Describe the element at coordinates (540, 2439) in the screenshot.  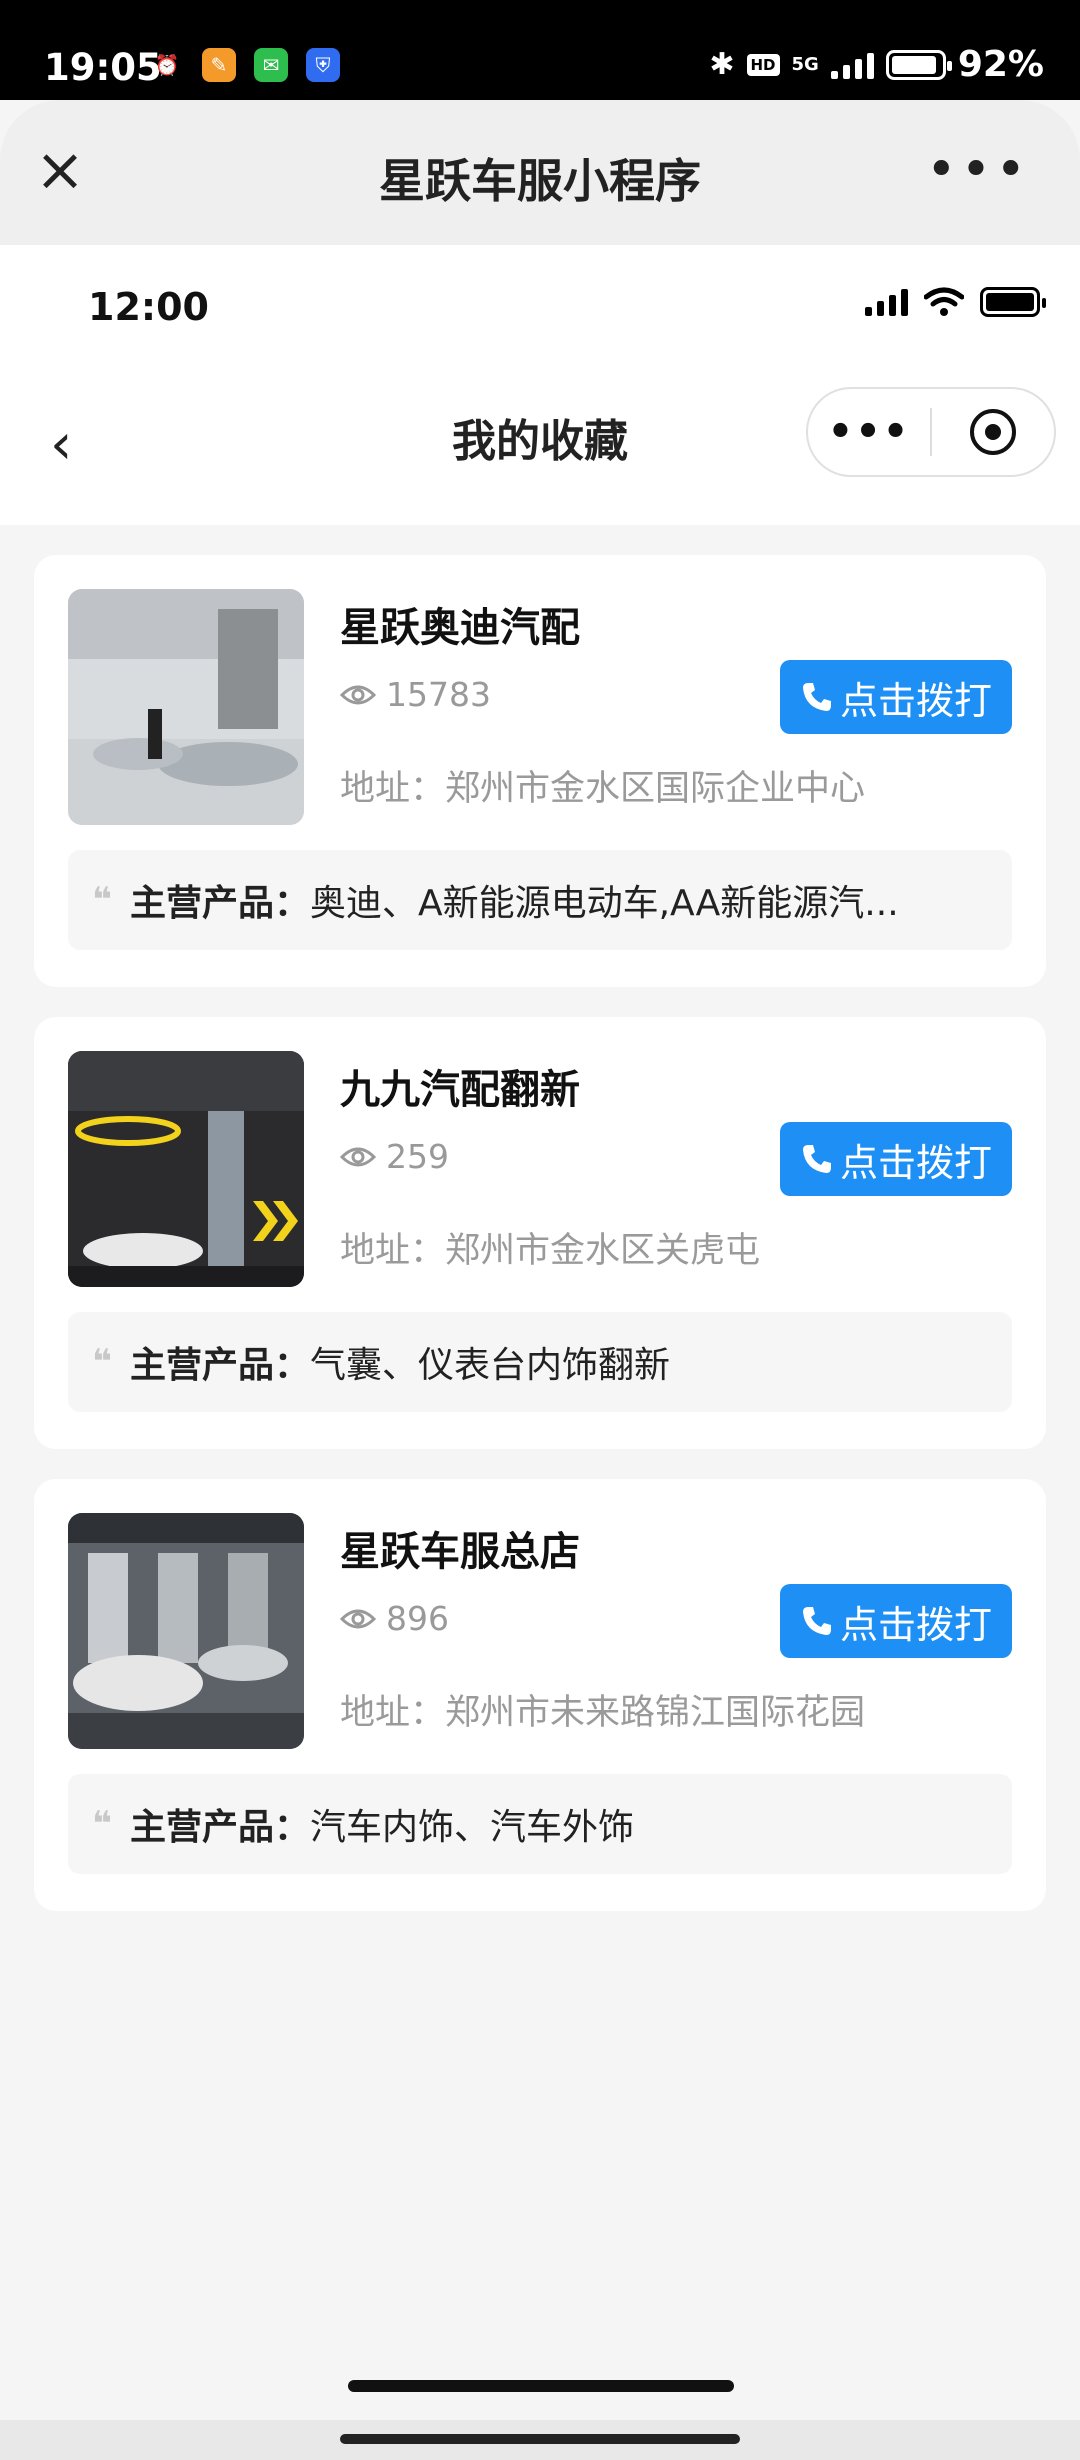
I see `system-gesture-bar` at that location.